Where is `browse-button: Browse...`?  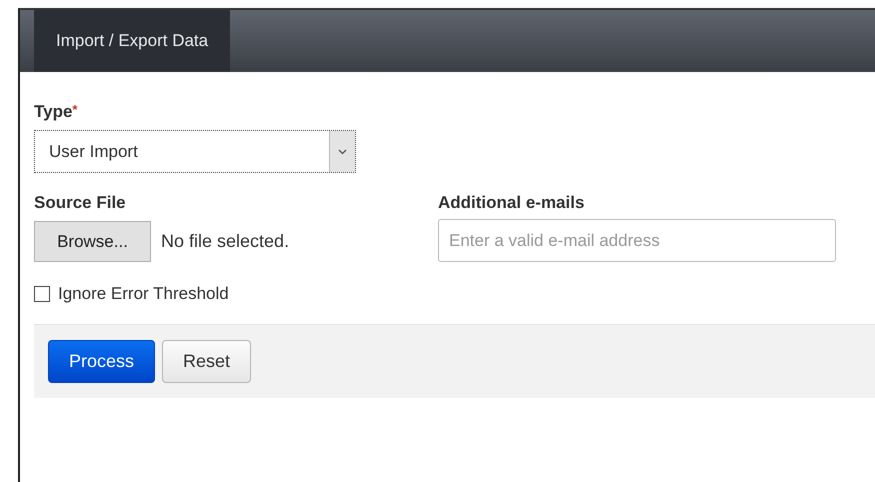 browse-button: Browse... is located at coordinates (92, 241).